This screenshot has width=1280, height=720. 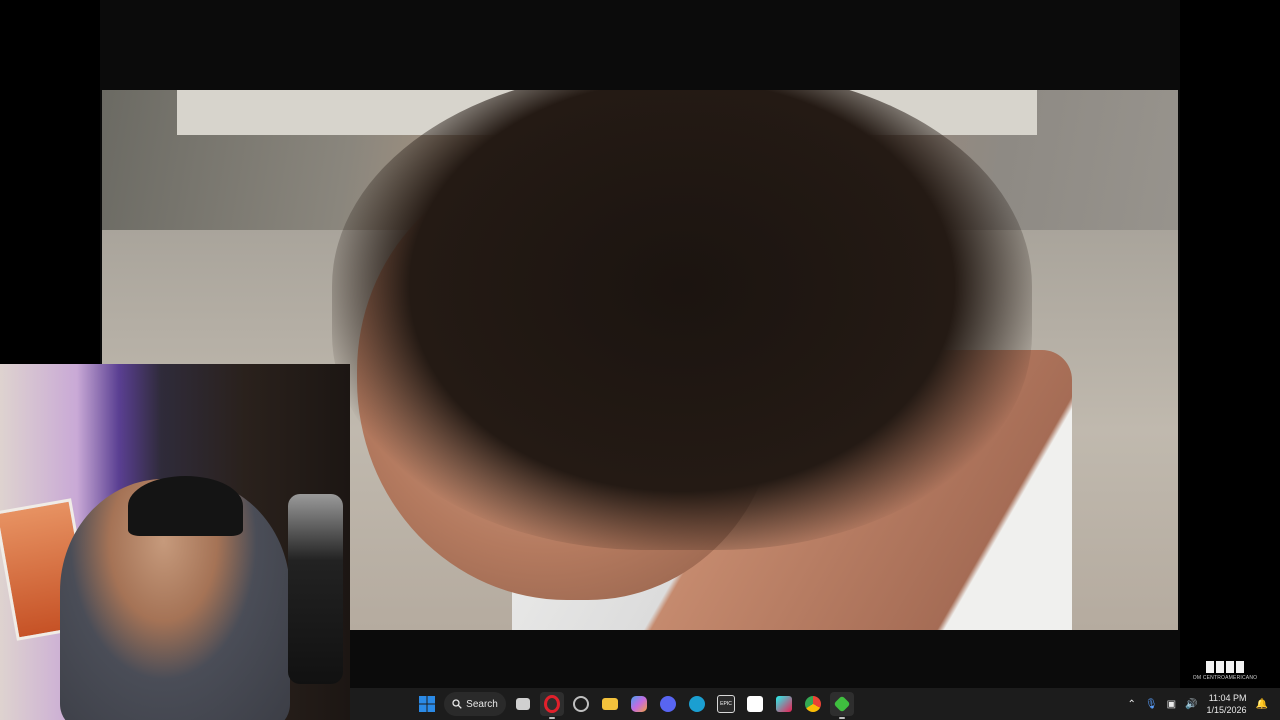 What do you see at coordinates (1226, 710) in the screenshot?
I see `clock-date: 1/15/2026` at bounding box center [1226, 710].